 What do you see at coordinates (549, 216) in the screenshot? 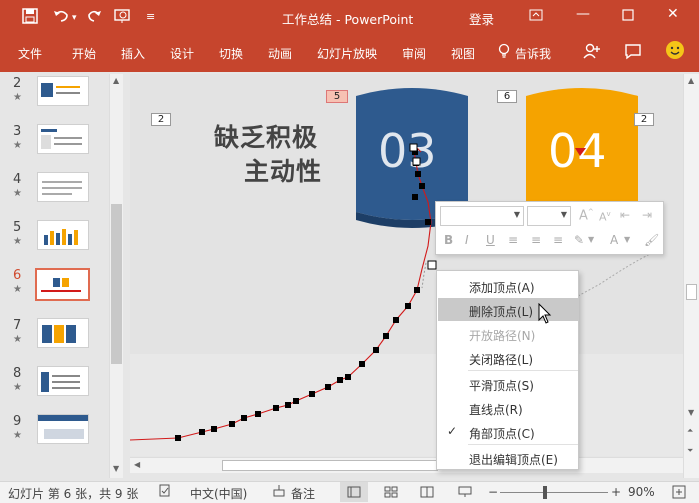
I see `font-size-select: ▼` at bounding box center [549, 216].